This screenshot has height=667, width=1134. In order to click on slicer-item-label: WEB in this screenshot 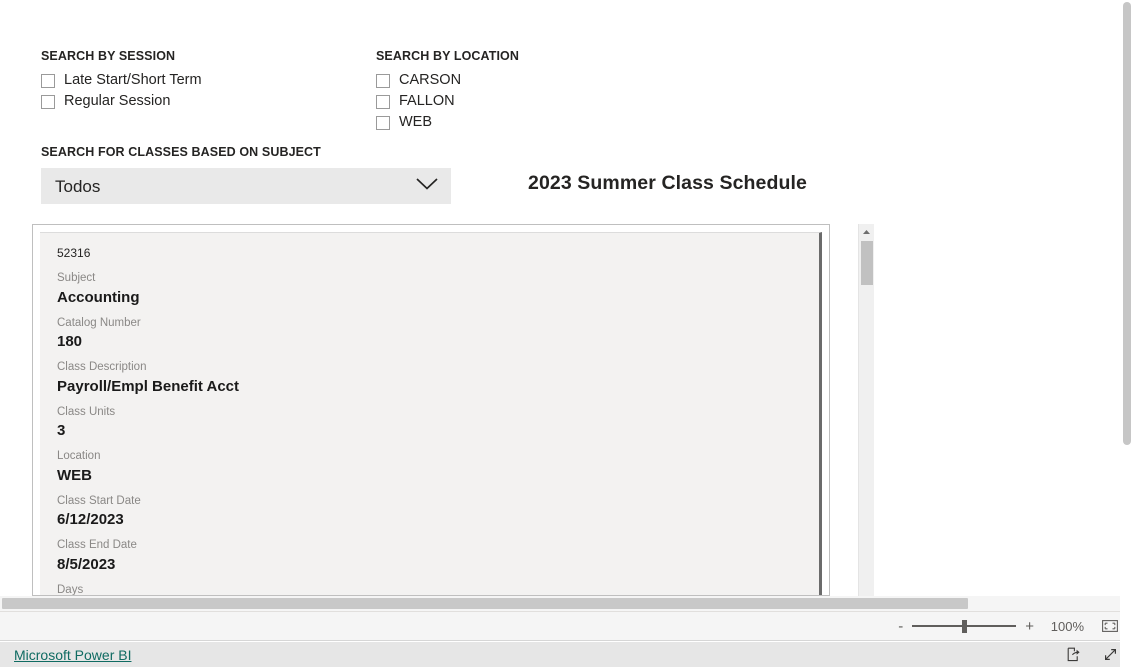, I will do `click(416, 122)`.